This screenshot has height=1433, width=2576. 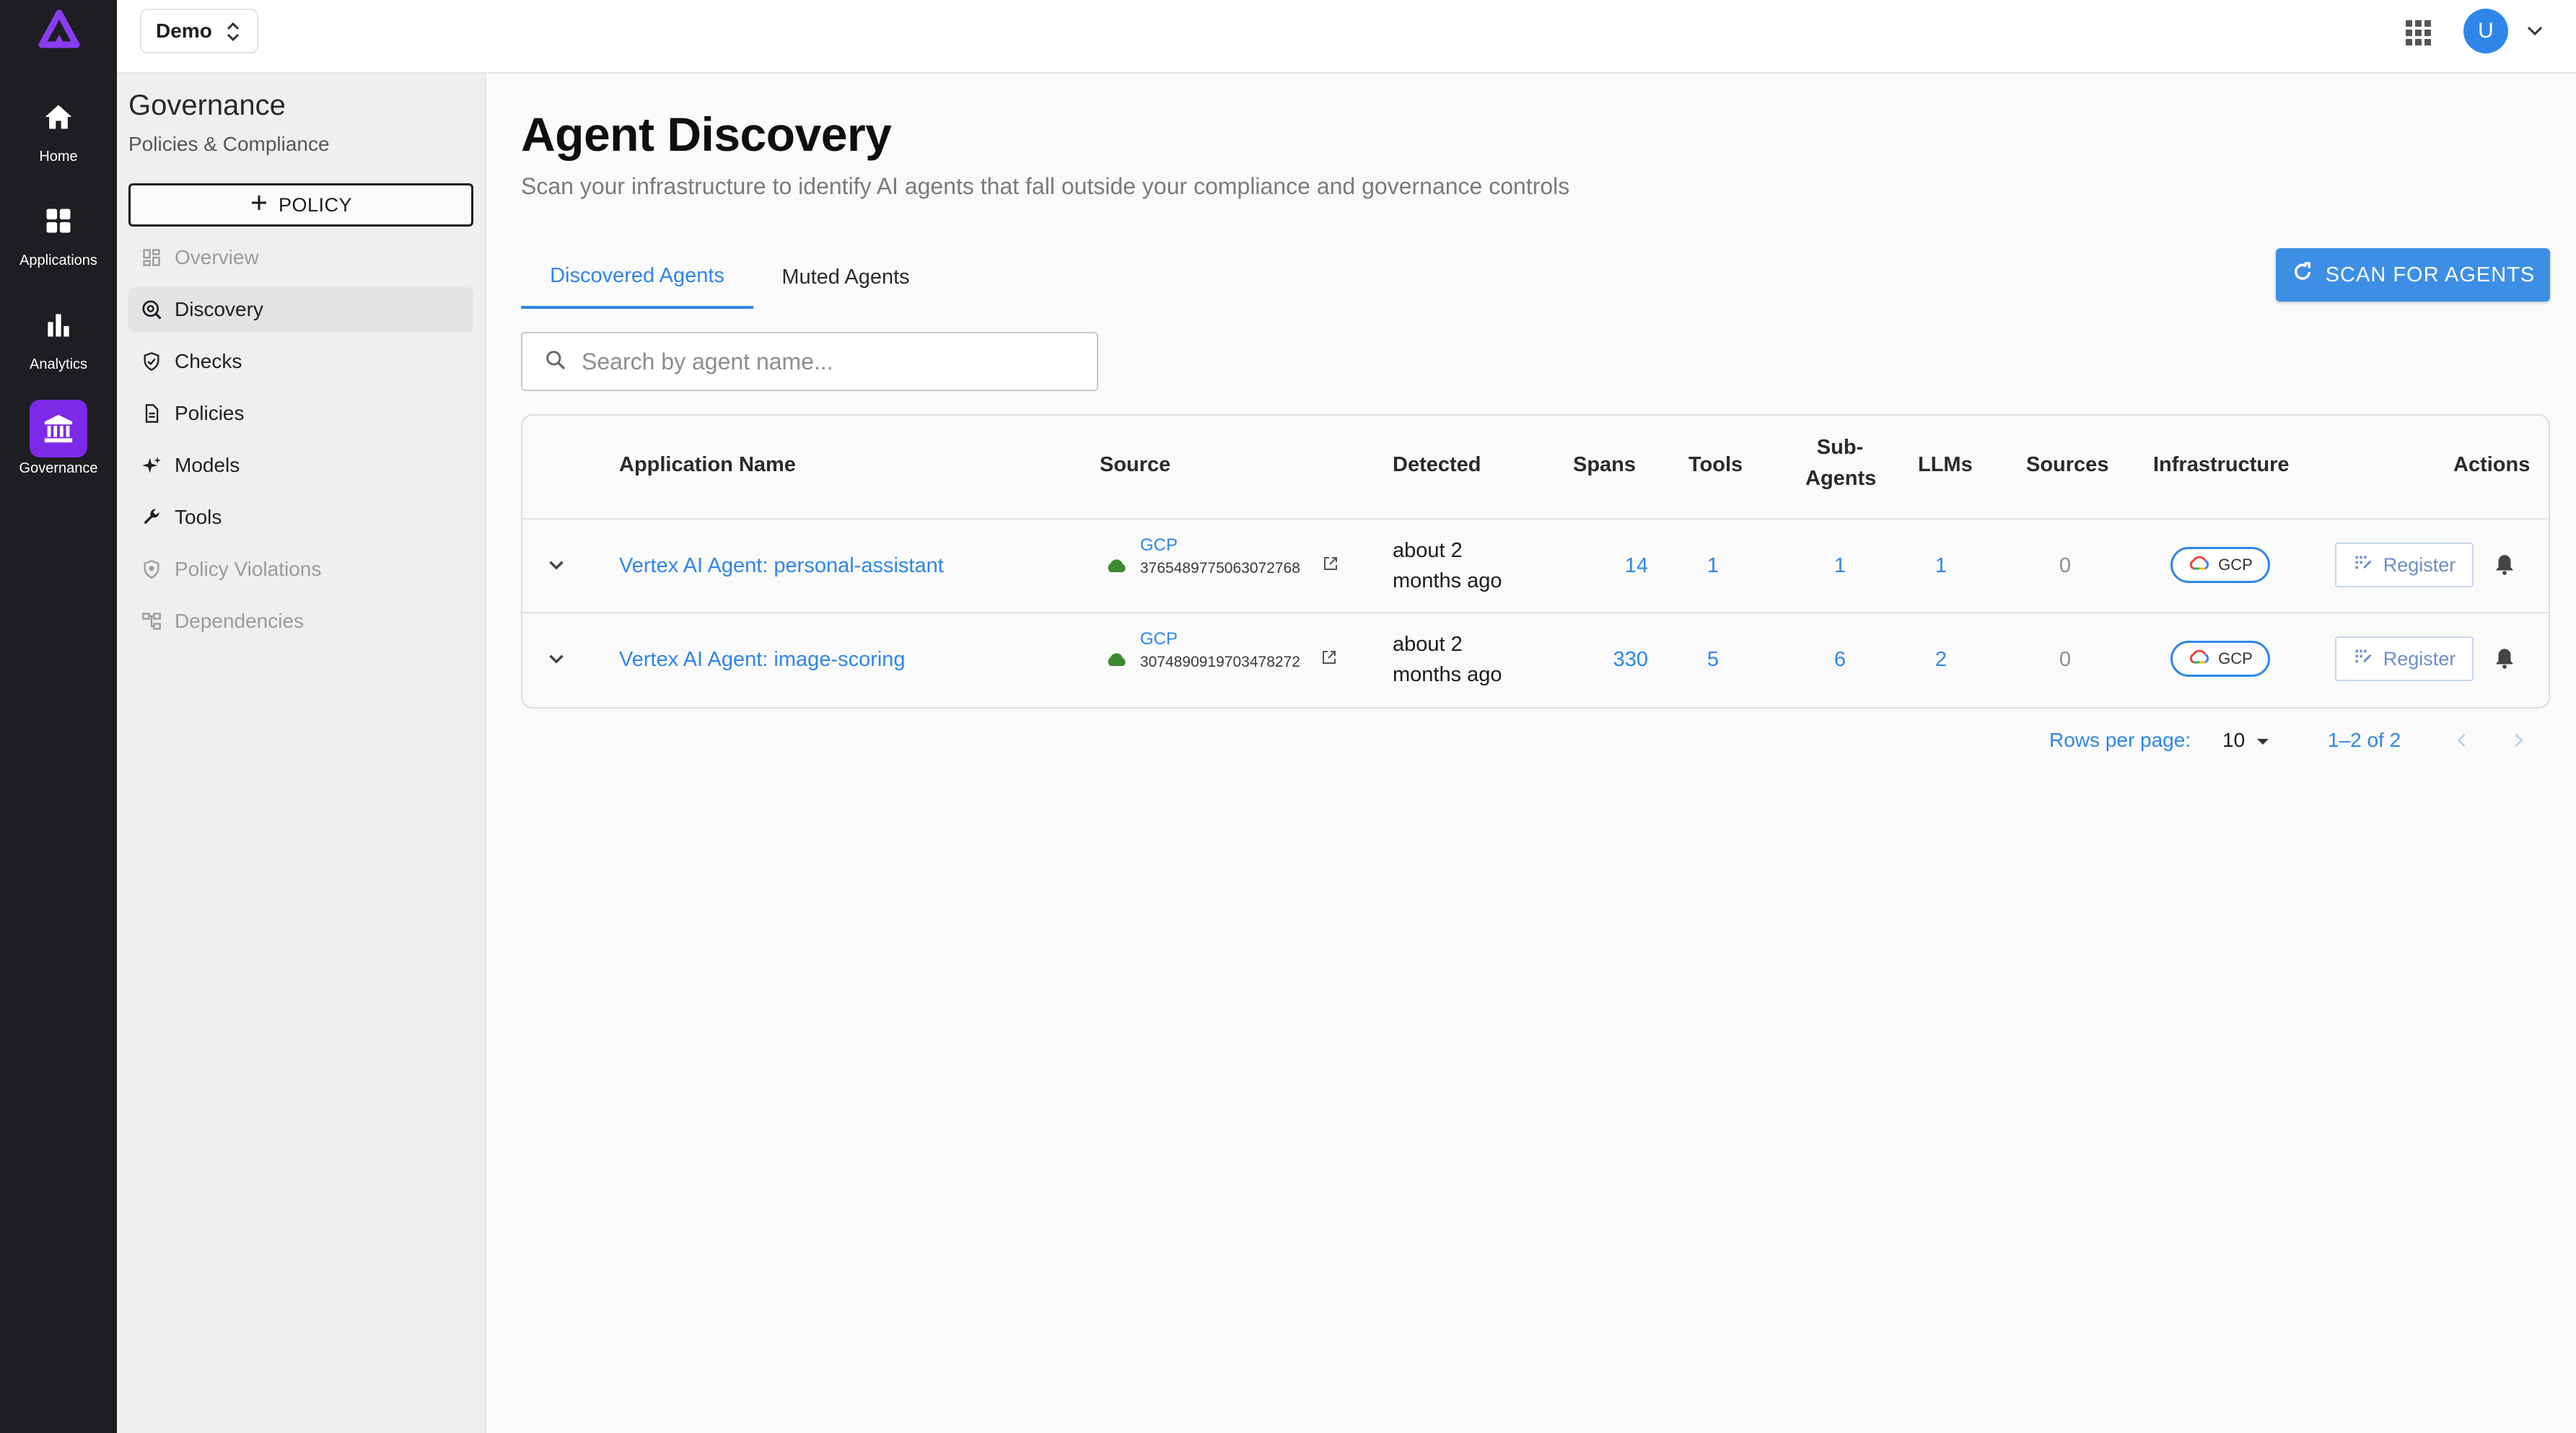 I want to click on scan-for-agents-button: SCAN FOR AGENTS, so click(x=2413, y=275).